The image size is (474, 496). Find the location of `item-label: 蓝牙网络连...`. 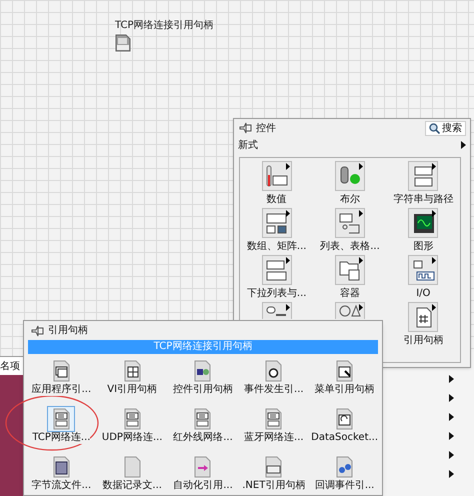

item-label: 蓝牙网络连... is located at coordinates (274, 438).